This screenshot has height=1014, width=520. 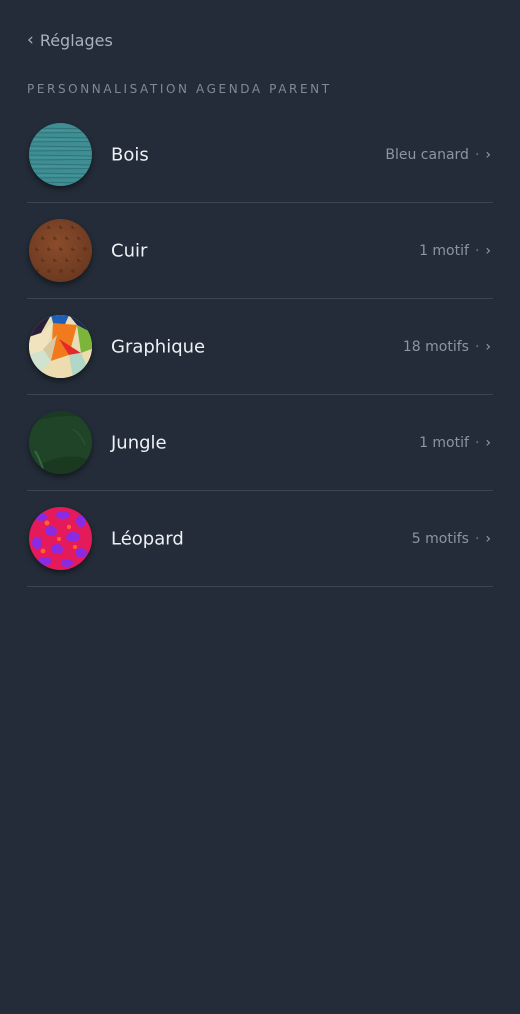 I want to click on section-title: PERSONNALISATION AGENDA PARENT, so click(x=179, y=89).